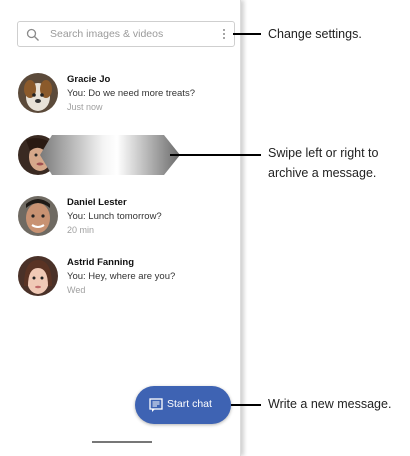 The height and width of the screenshot is (456, 410). What do you see at coordinates (114, 216) in the screenshot?
I see `message-preview: You: Lunch tomorrow?` at bounding box center [114, 216].